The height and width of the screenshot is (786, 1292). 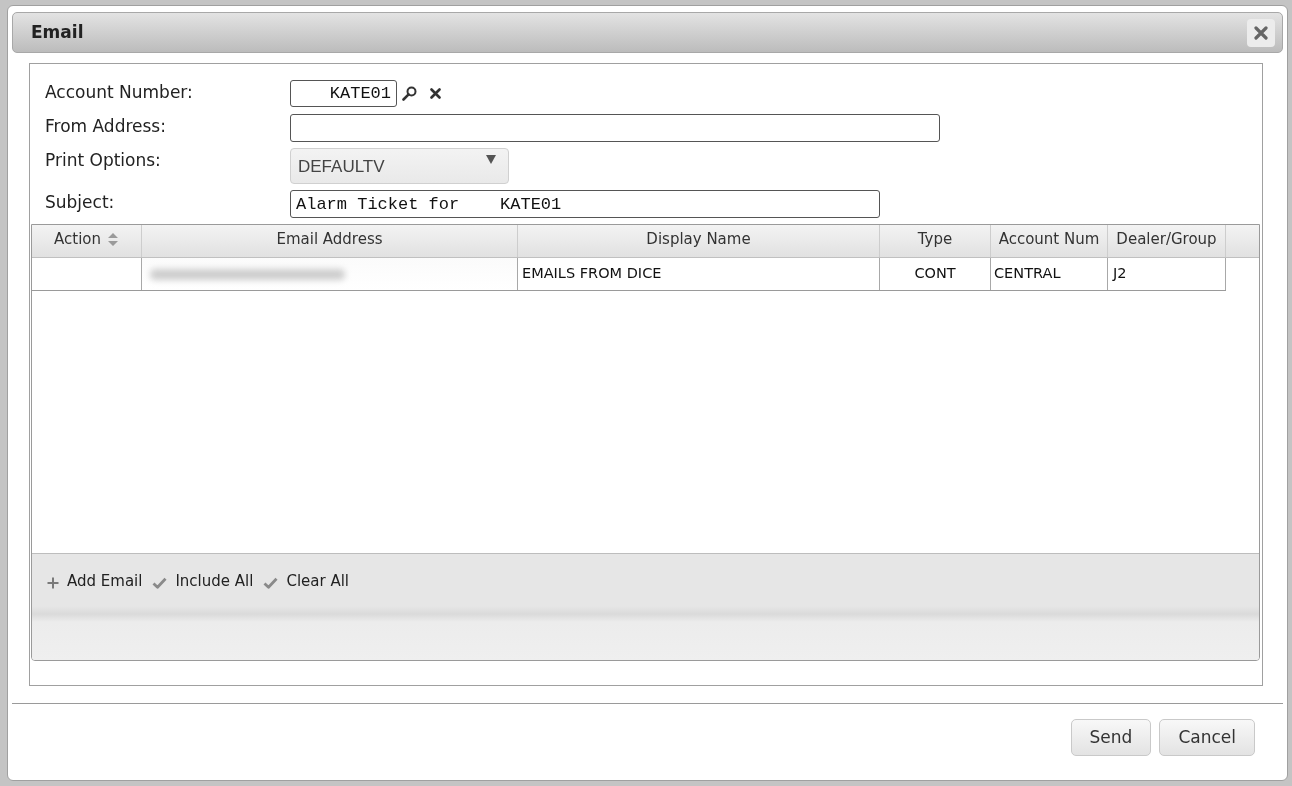 What do you see at coordinates (53, 583) in the screenshot?
I see `plus-icon` at bounding box center [53, 583].